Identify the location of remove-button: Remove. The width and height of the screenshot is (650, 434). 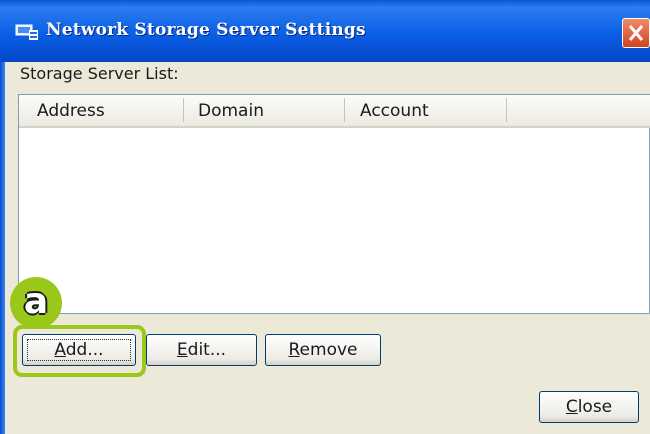
(323, 350).